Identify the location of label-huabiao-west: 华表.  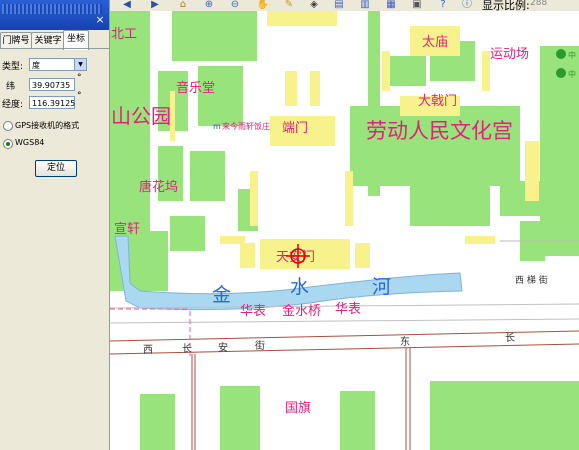
(253, 311).